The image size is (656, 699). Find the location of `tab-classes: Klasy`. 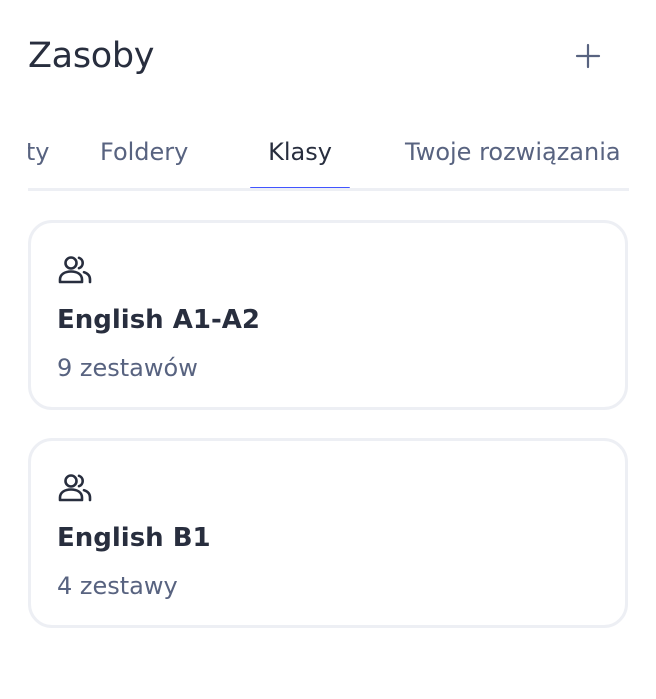

tab-classes: Klasy is located at coordinates (300, 158).